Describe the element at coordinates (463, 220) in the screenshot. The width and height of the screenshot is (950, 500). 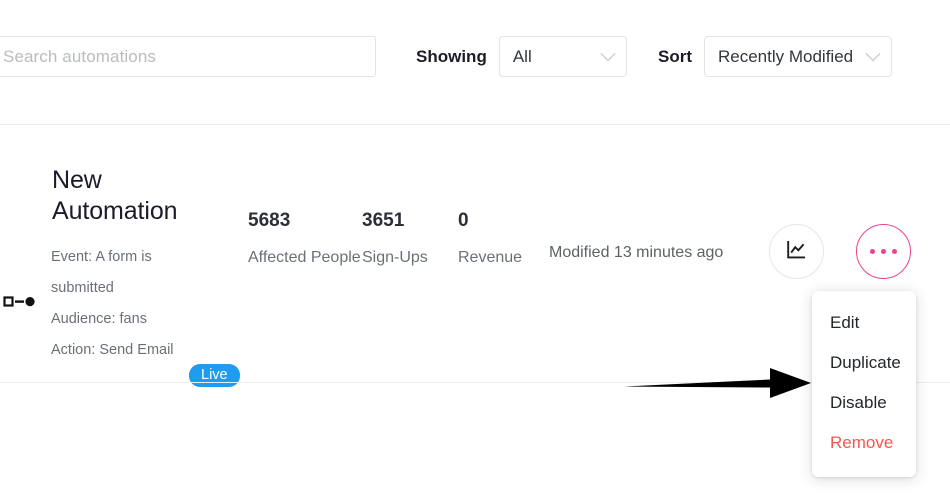
I see `stat-value: 0` at that location.